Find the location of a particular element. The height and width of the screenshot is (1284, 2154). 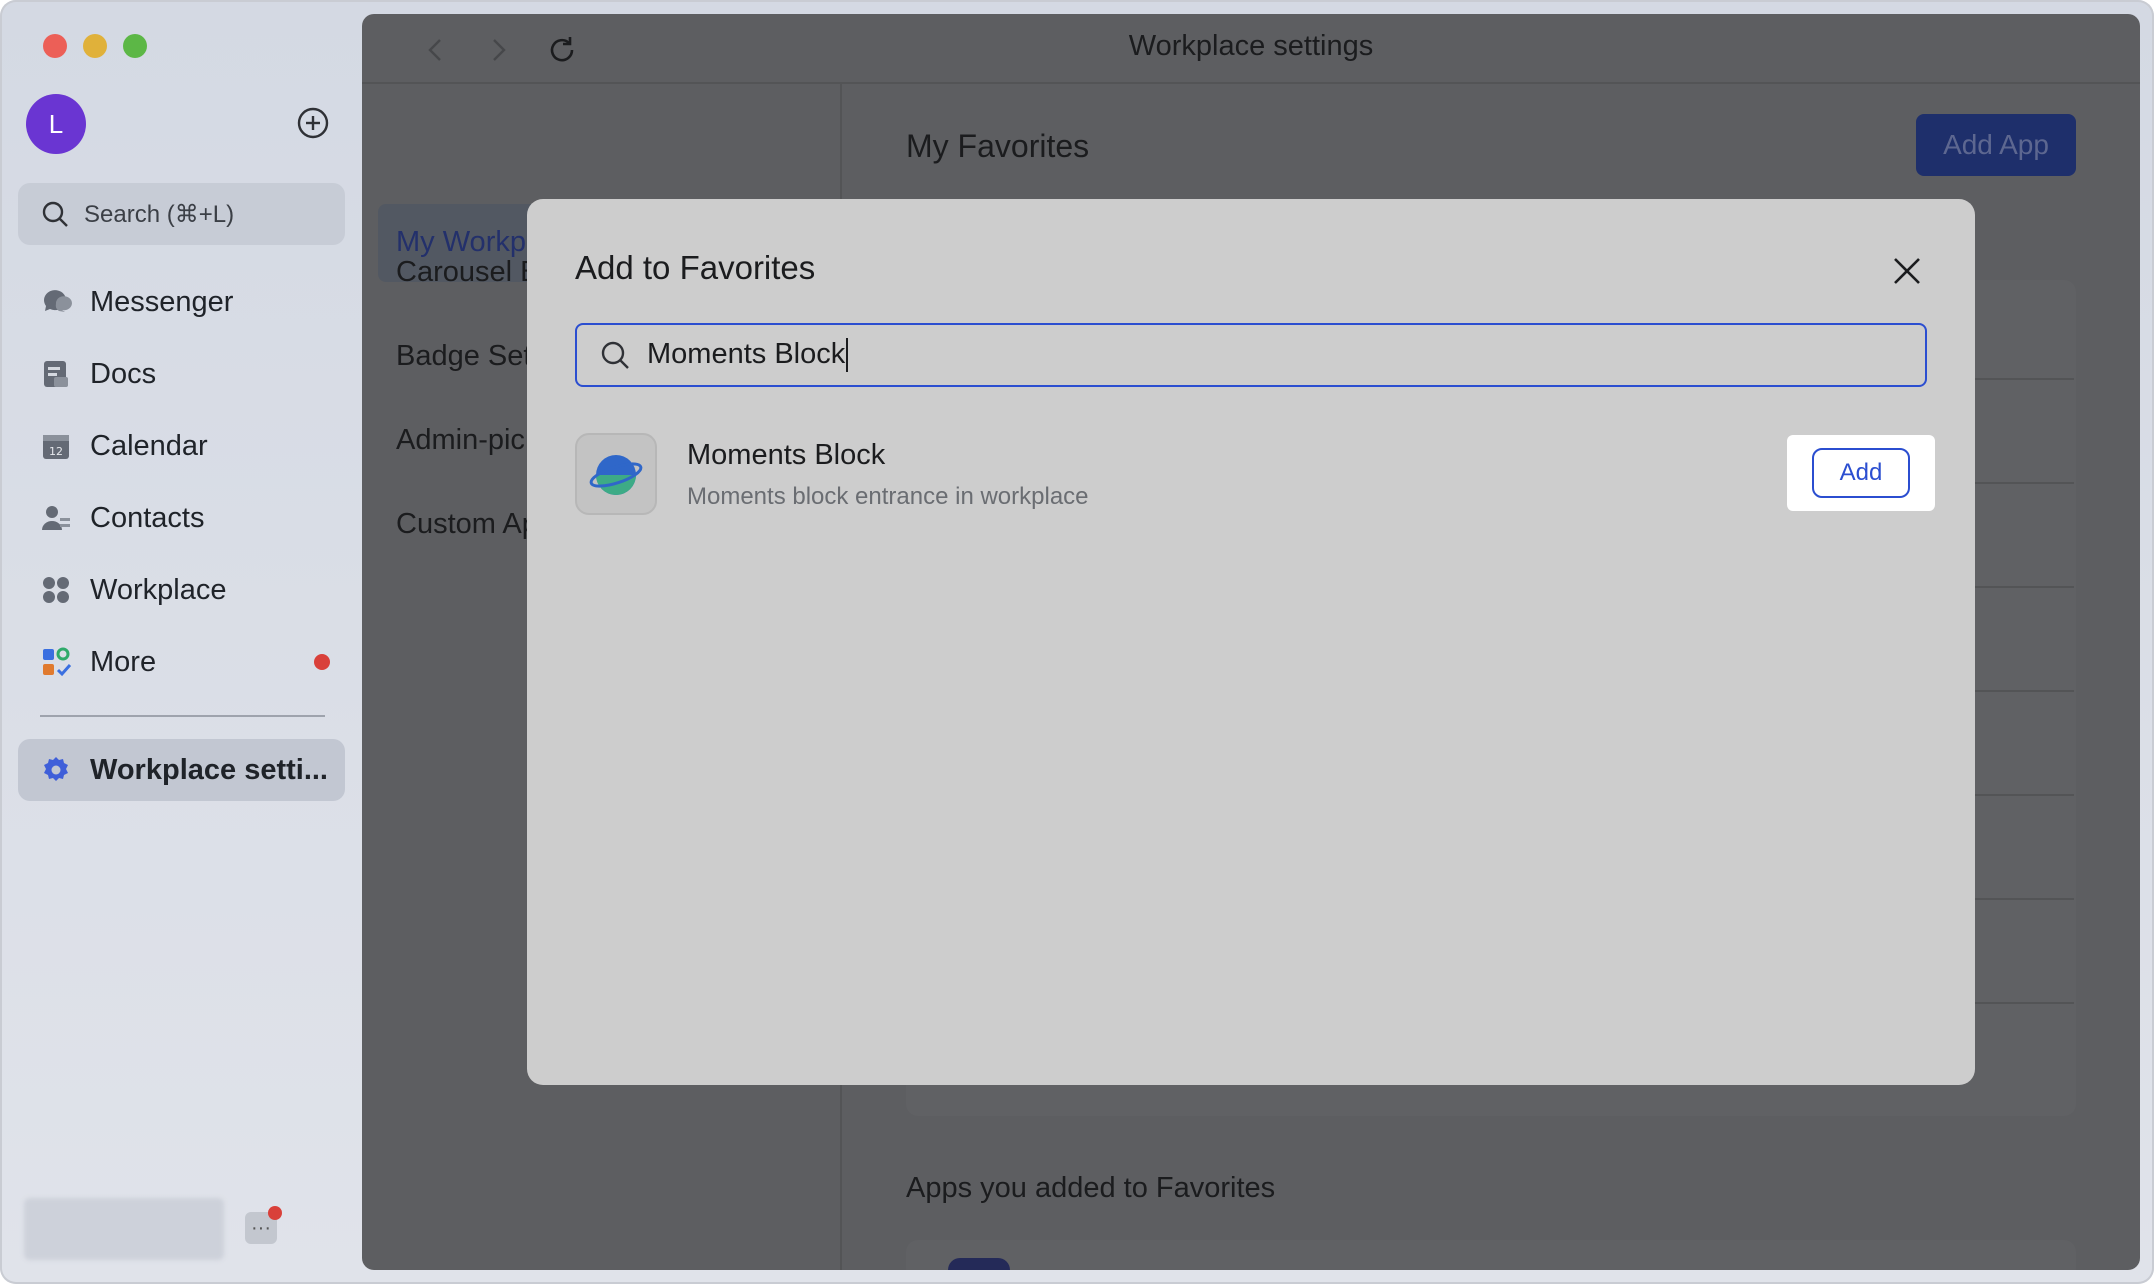

sidebar-item-more: More is located at coordinates (181, 662).